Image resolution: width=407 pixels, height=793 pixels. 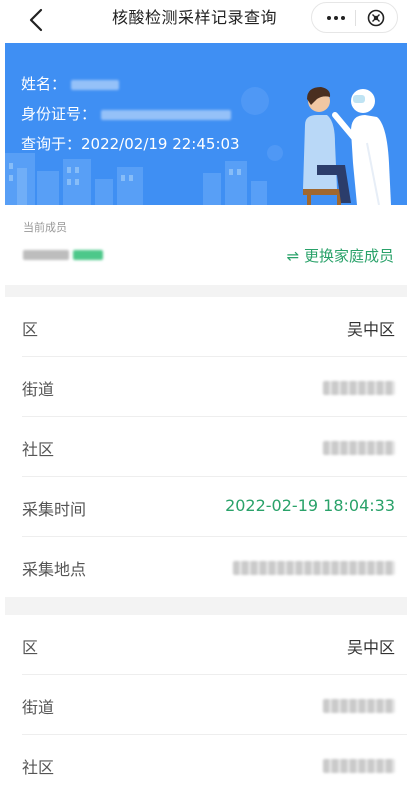 I want to click on name-row: 姓名：, so click(x=70, y=84).